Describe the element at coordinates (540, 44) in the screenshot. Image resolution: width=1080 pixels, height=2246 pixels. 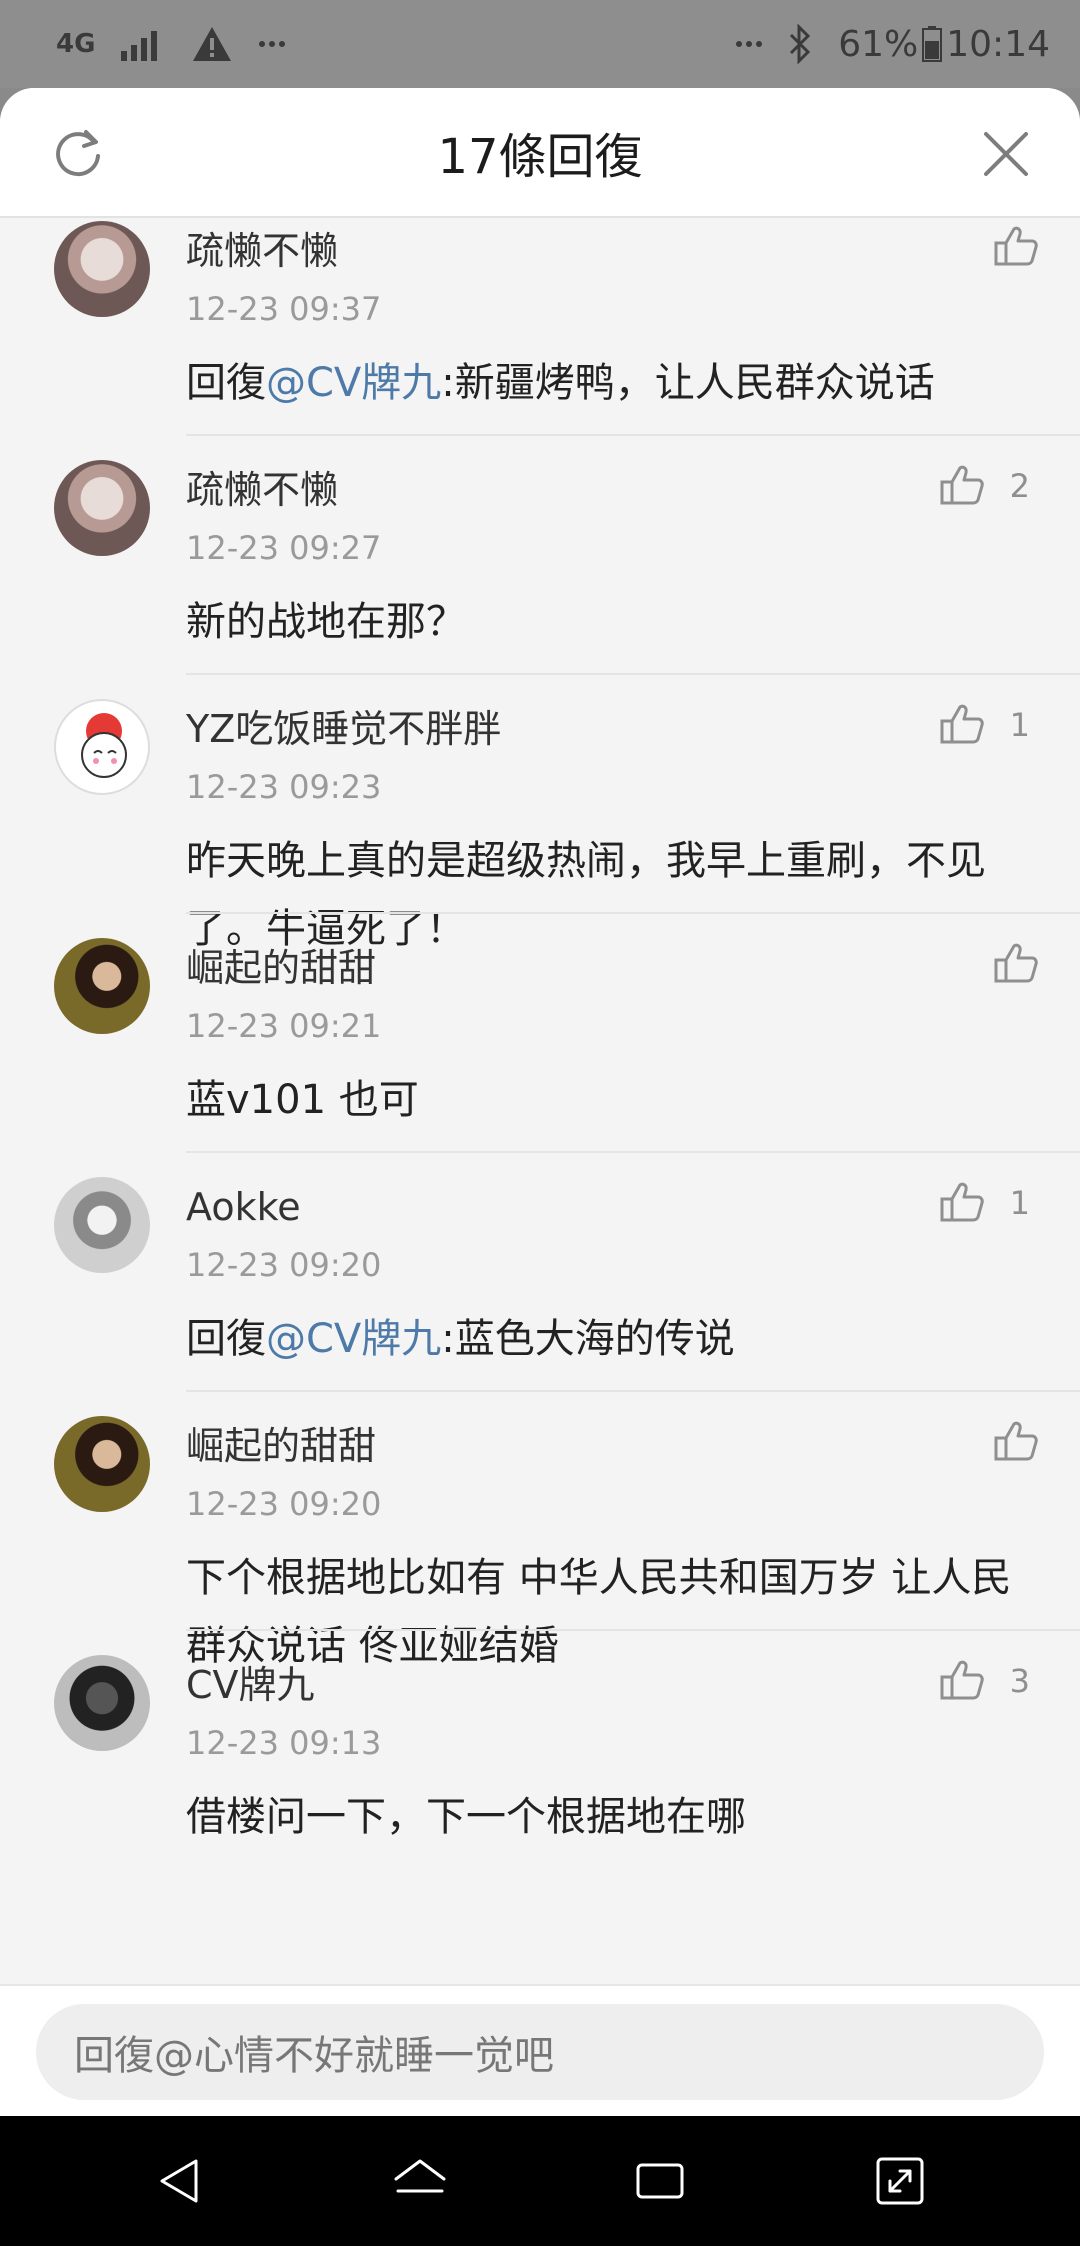
I see `status-bar: 4G 61% 10:14` at that location.